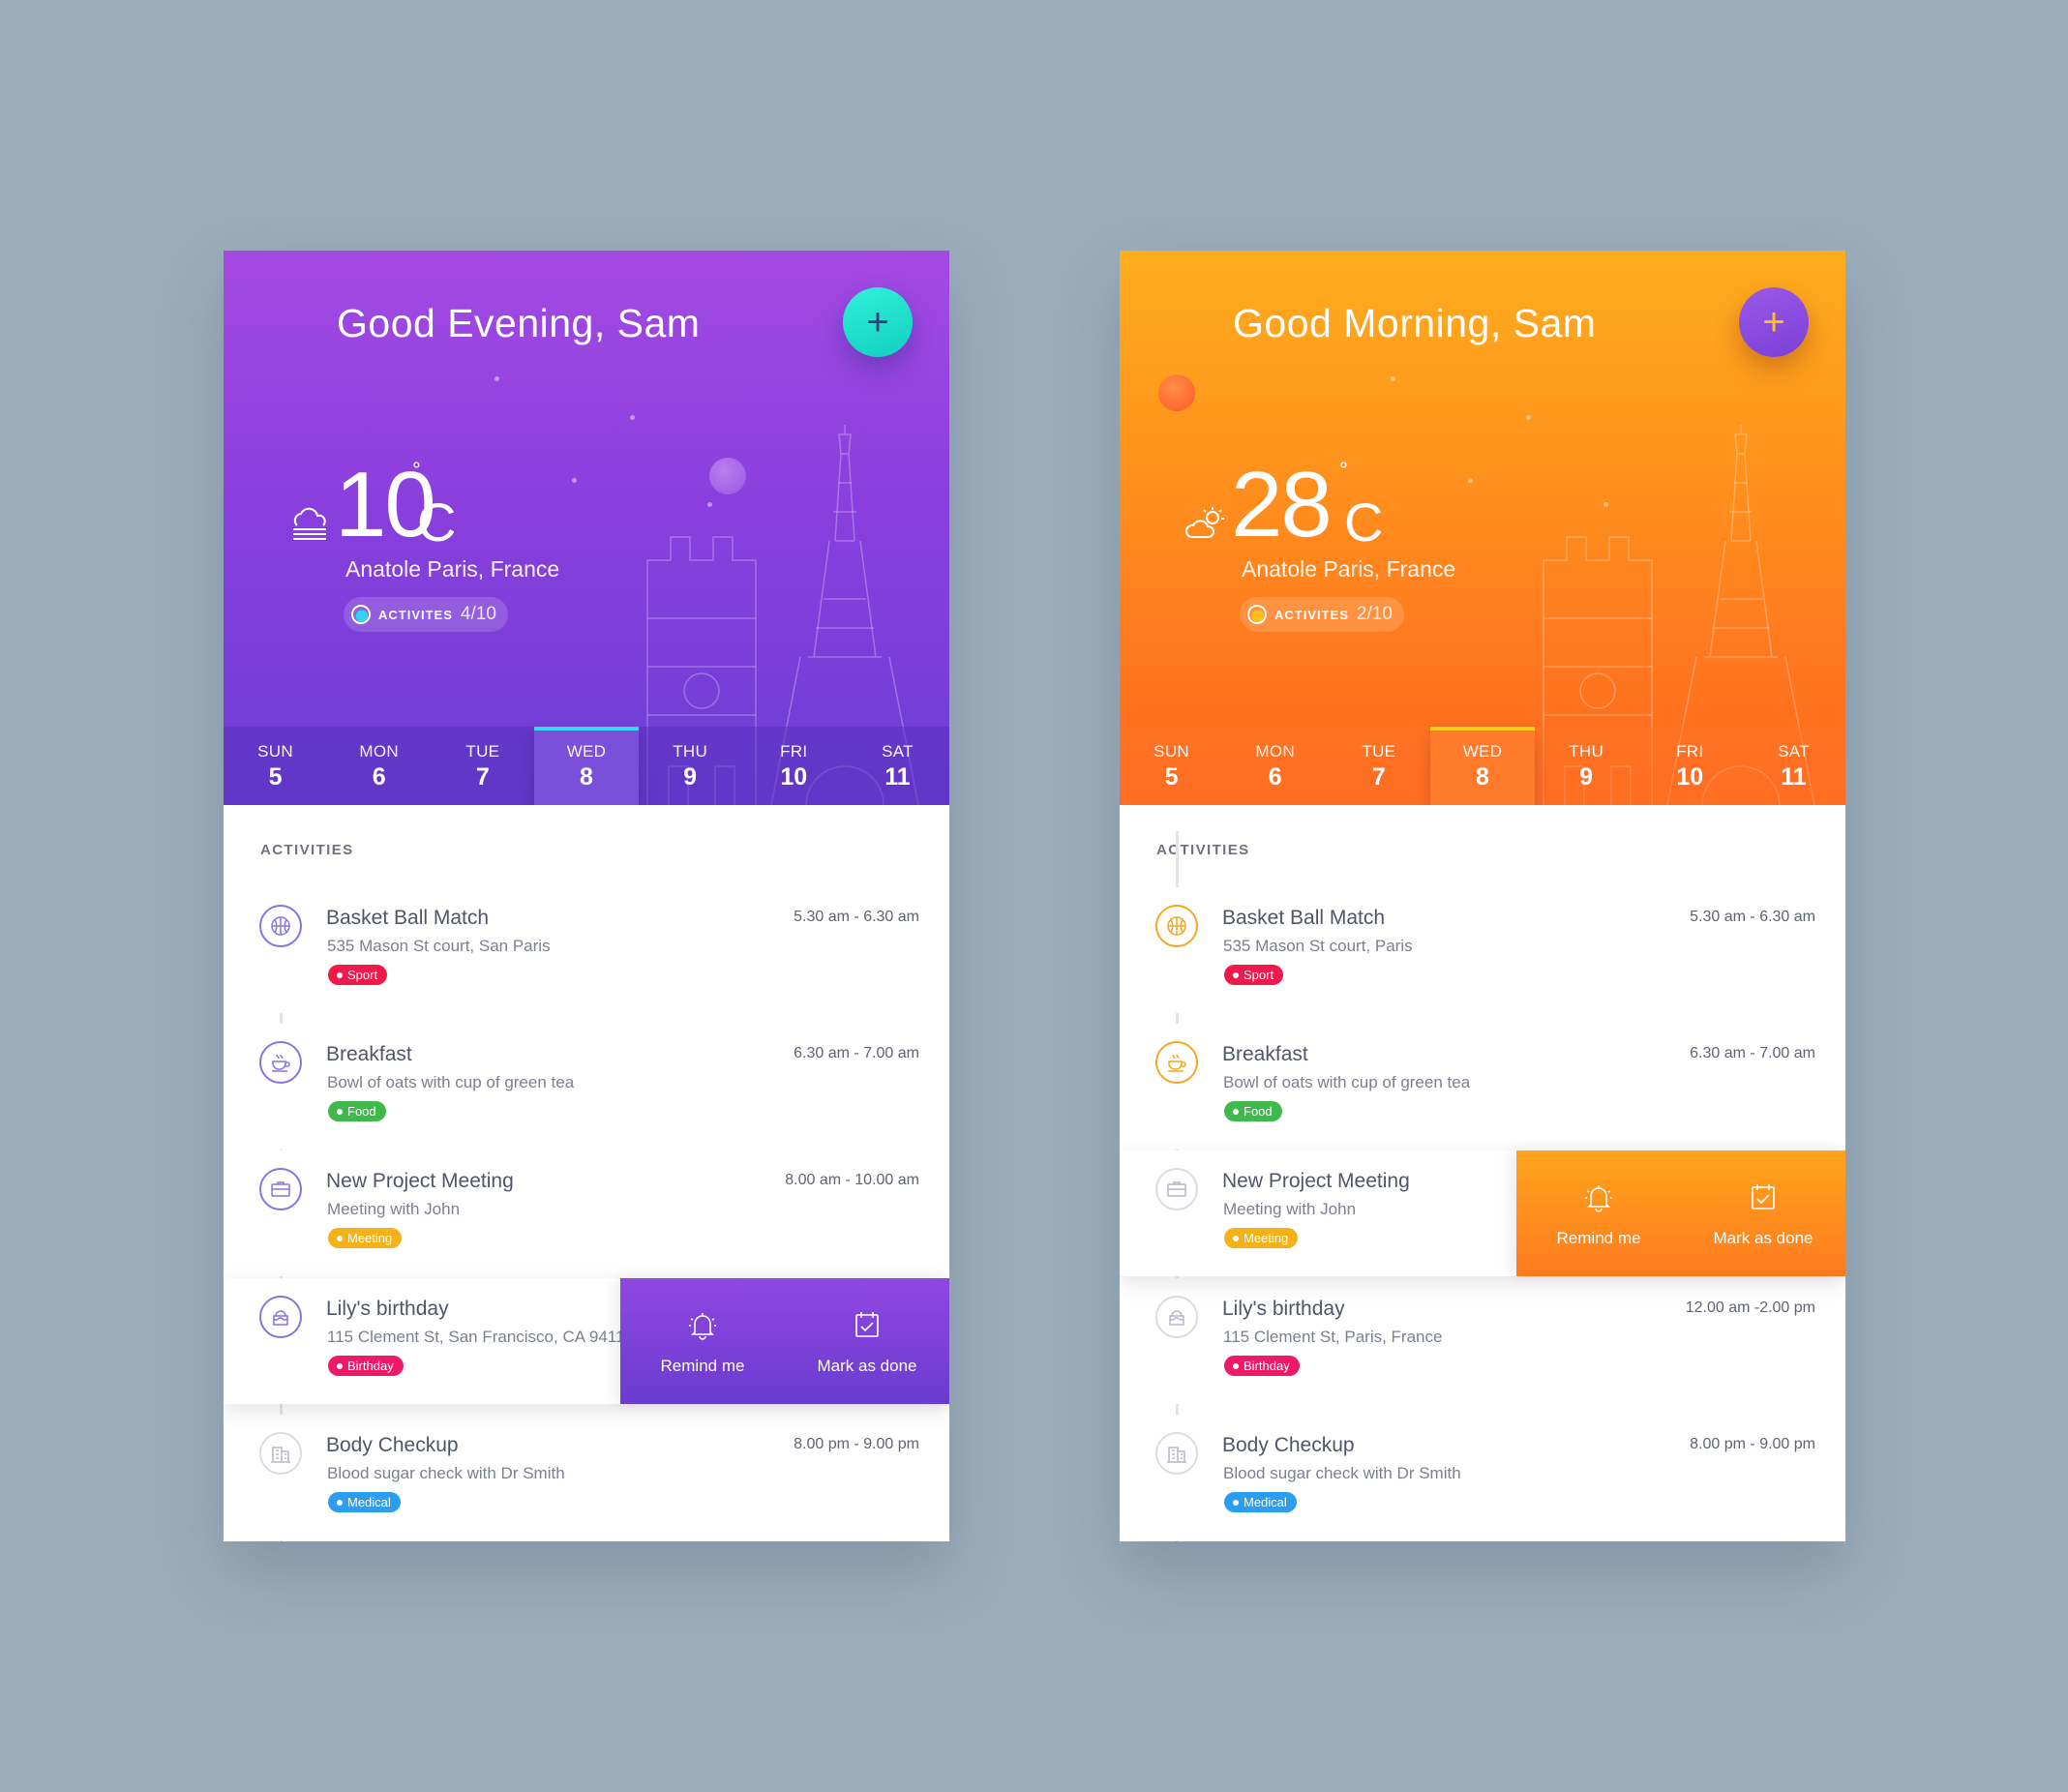 The width and height of the screenshot is (2068, 1792). What do you see at coordinates (867, 1365) in the screenshot?
I see `mark-as-done-label: Mark as done` at bounding box center [867, 1365].